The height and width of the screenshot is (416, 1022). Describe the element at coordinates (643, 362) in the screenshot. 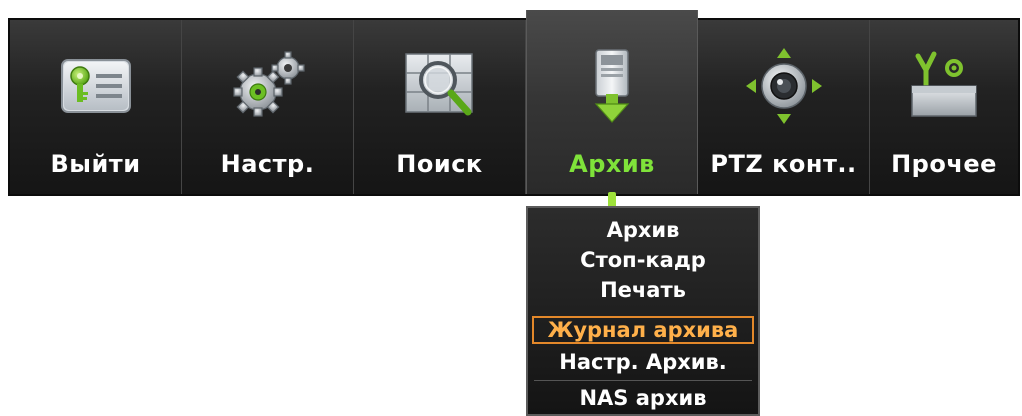

I see `dropdown-item-archive-settings: Настр. Архив.` at that location.